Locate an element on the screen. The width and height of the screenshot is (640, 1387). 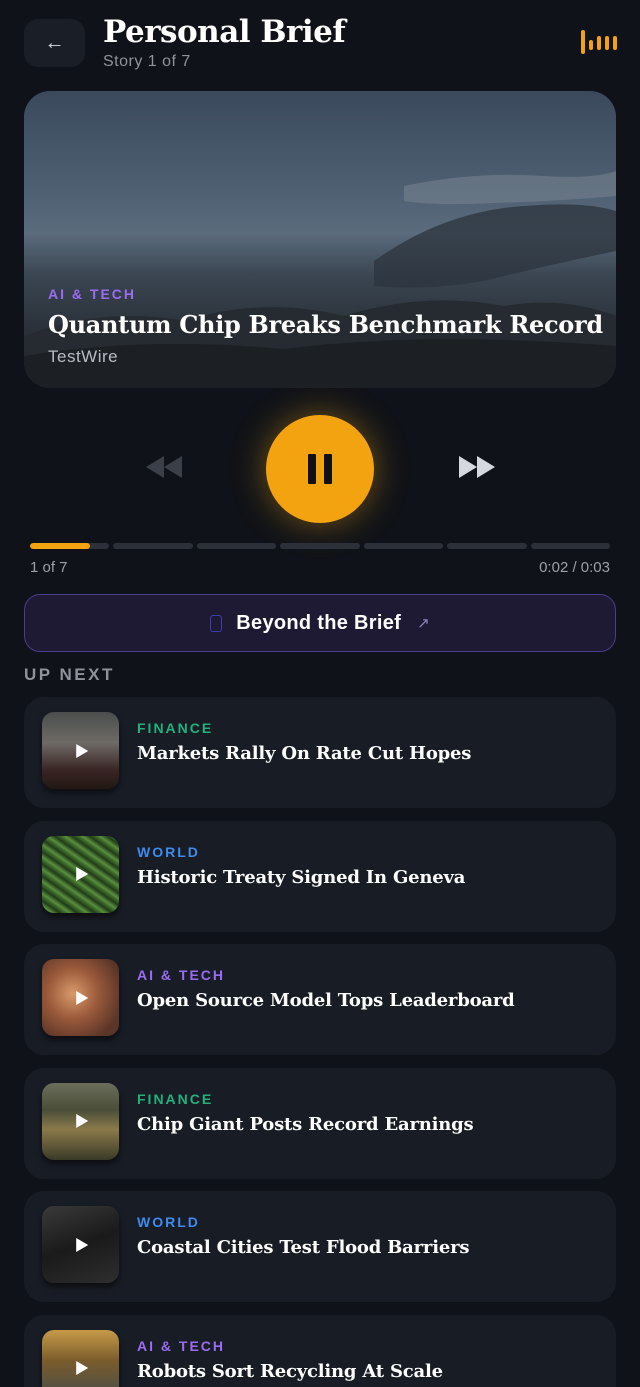
story-title: Robots Sort Recycling At Scale is located at coordinates (290, 1371).